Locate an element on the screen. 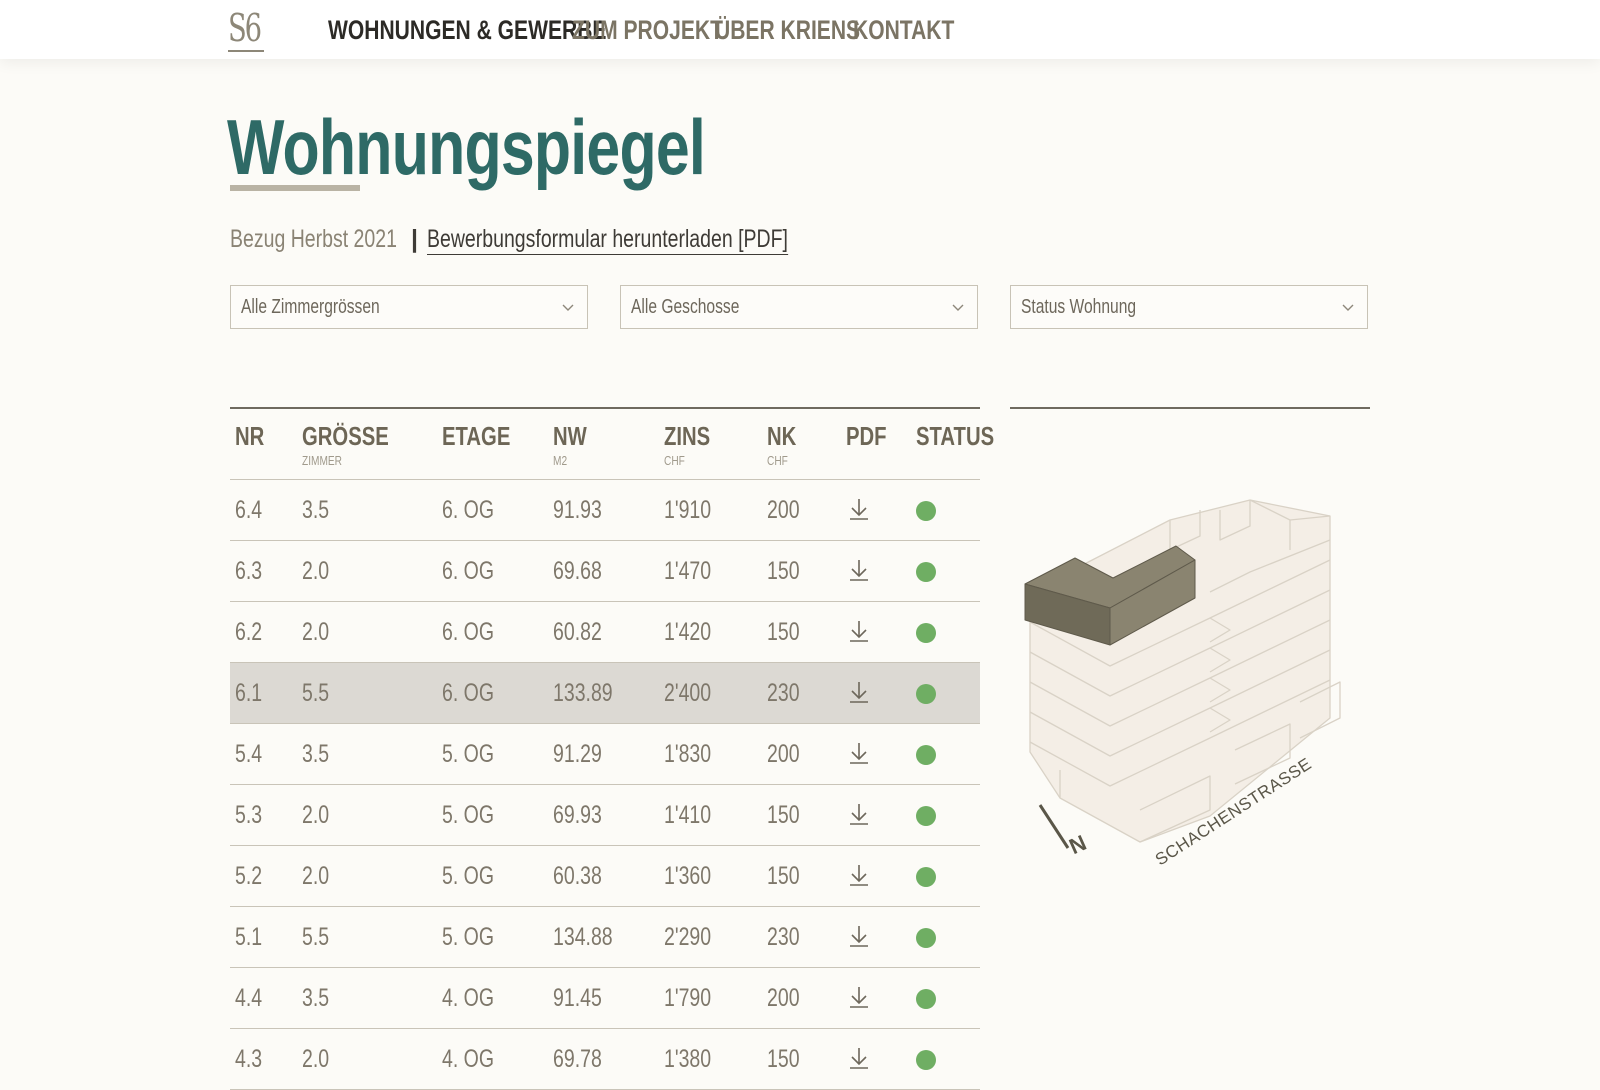 The image size is (1600, 1090). column-header-nw: NW is located at coordinates (570, 436).